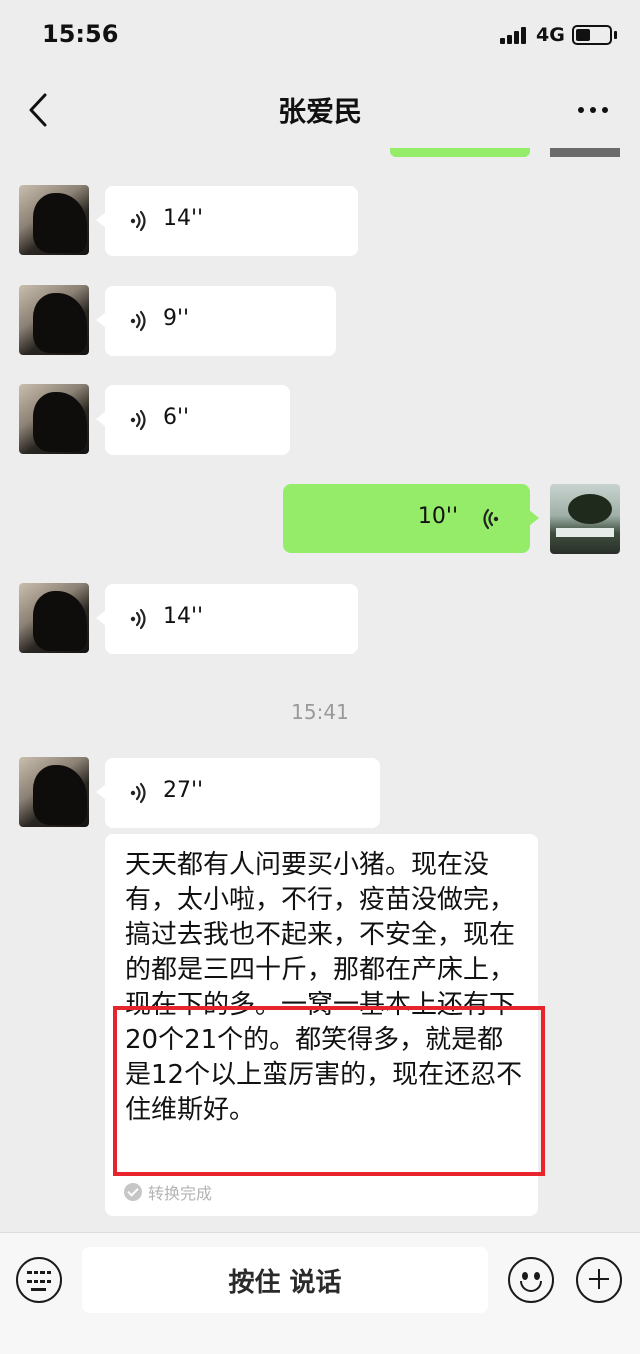  What do you see at coordinates (39, 1280) in the screenshot?
I see `keyboard-icon` at bounding box center [39, 1280].